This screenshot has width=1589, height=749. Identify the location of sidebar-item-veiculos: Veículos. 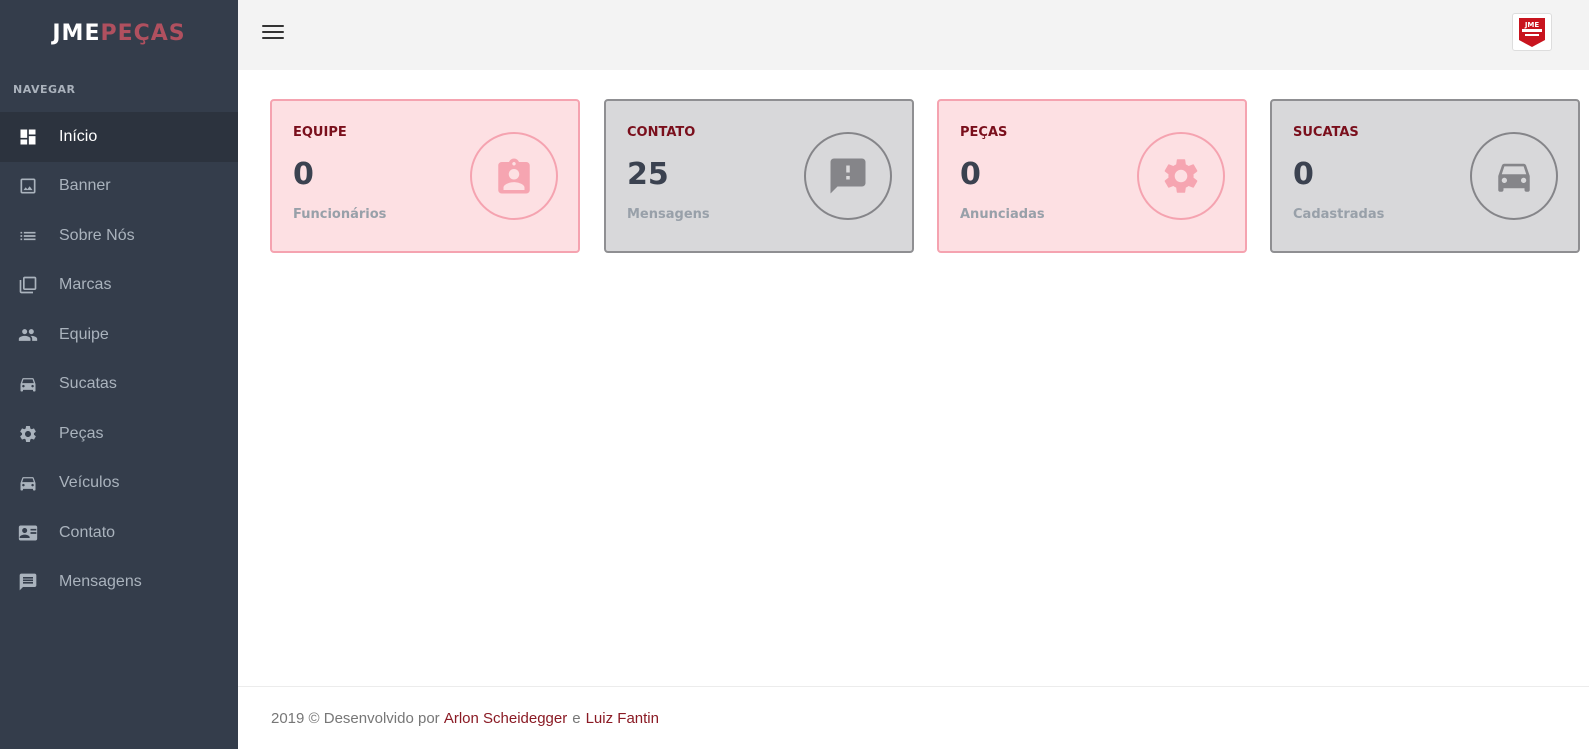
(119, 484).